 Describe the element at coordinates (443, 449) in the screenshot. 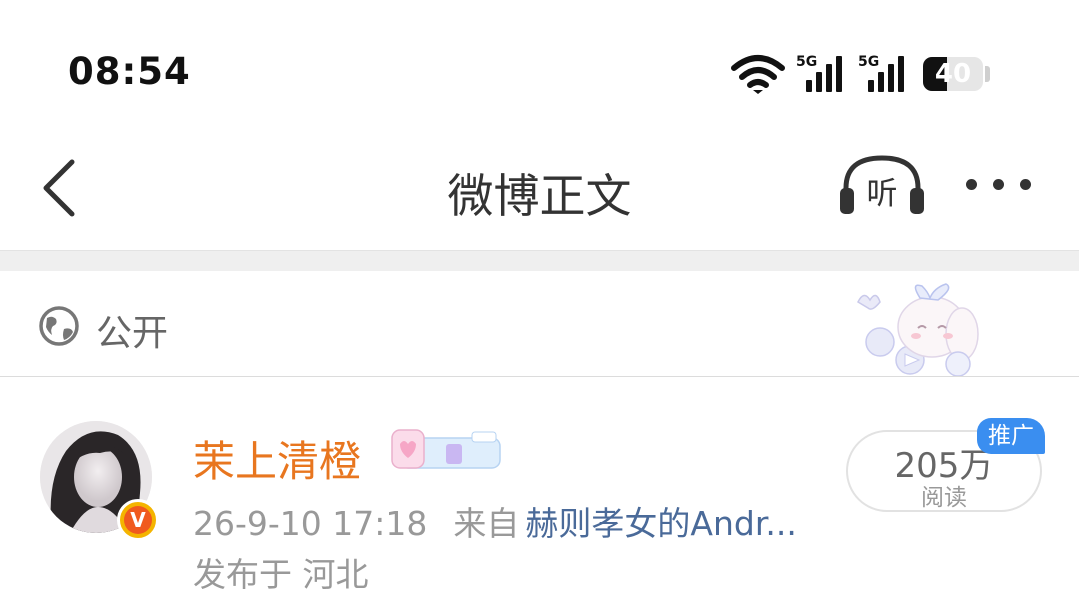

I see `member-medal-icon` at that location.